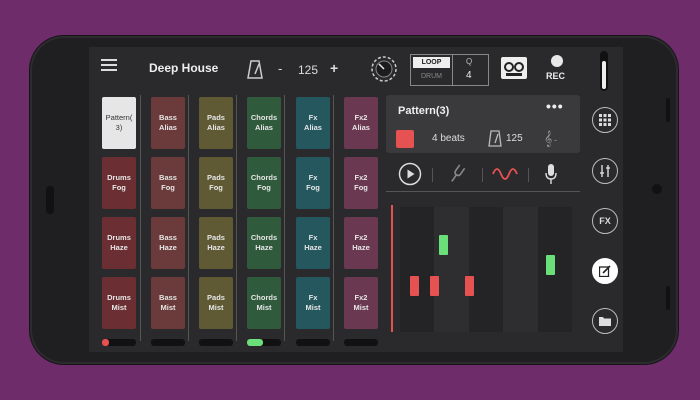  Describe the element at coordinates (555, 106) in the screenshot. I see `more-options-button: •••` at that location.